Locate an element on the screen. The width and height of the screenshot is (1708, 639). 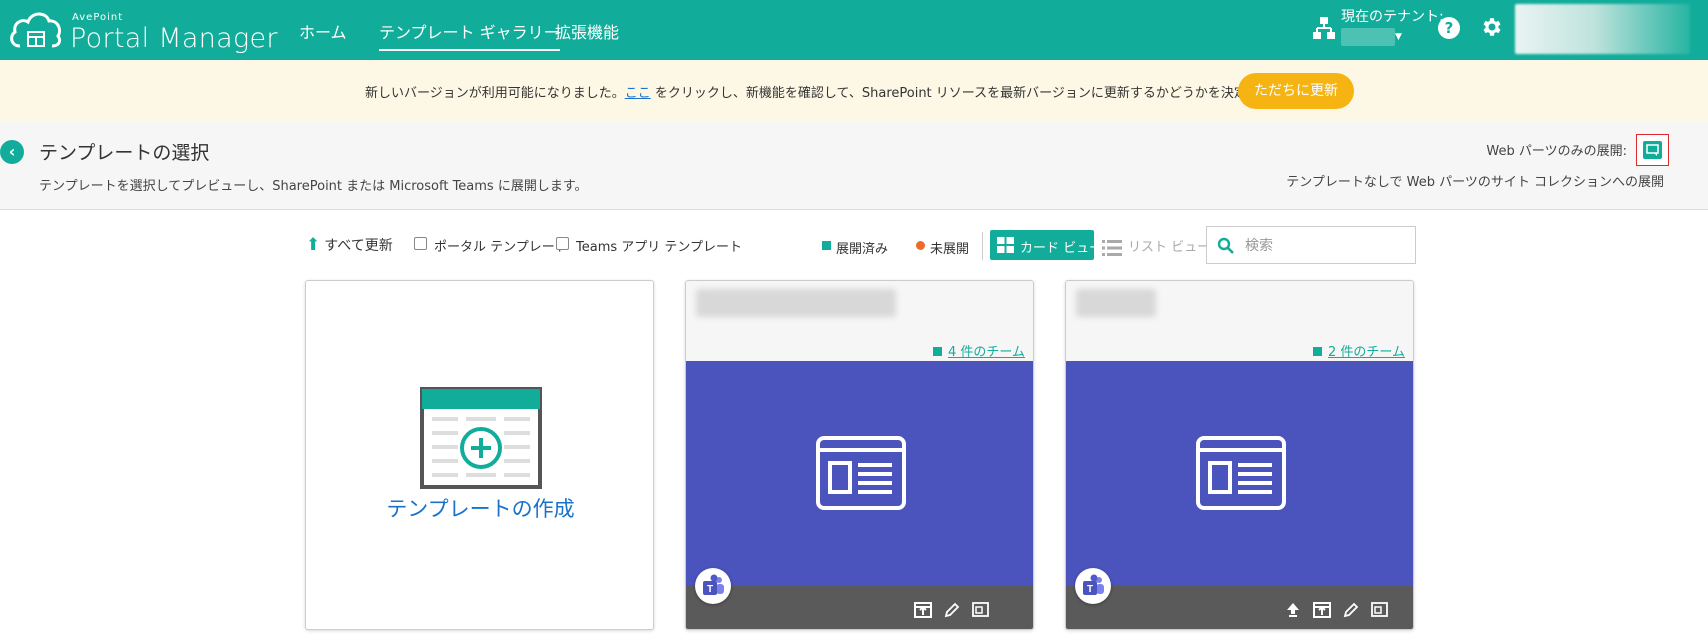
page-title: テンプレートの選択 is located at coordinates (124, 153).